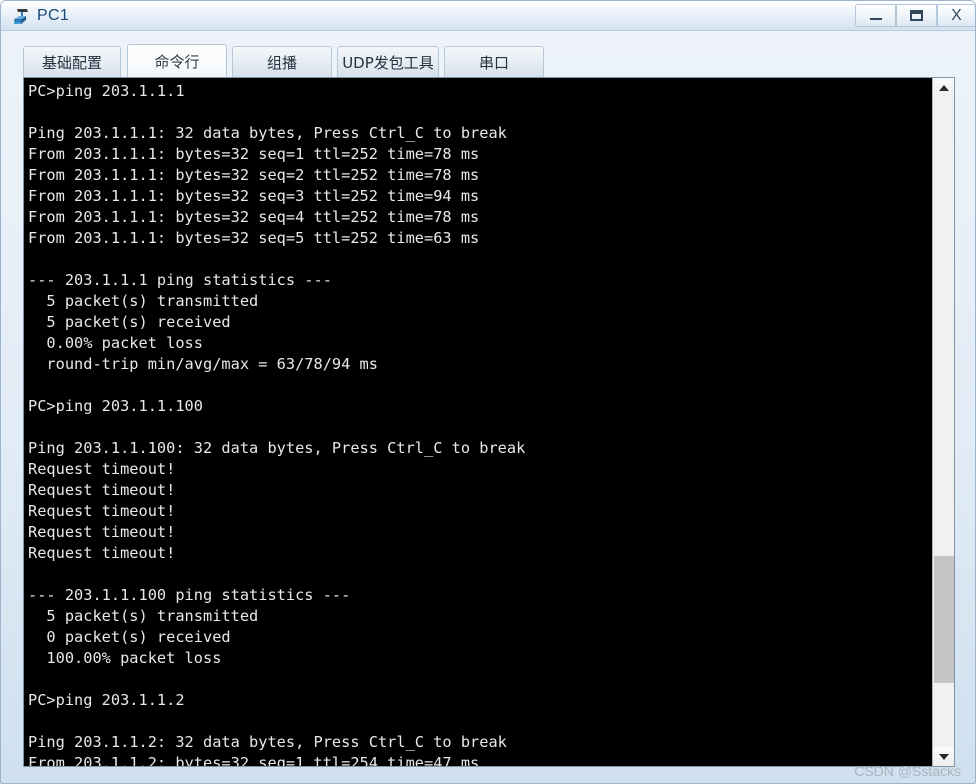  I want to click on tab-1: 命令行, so click(177, 60).